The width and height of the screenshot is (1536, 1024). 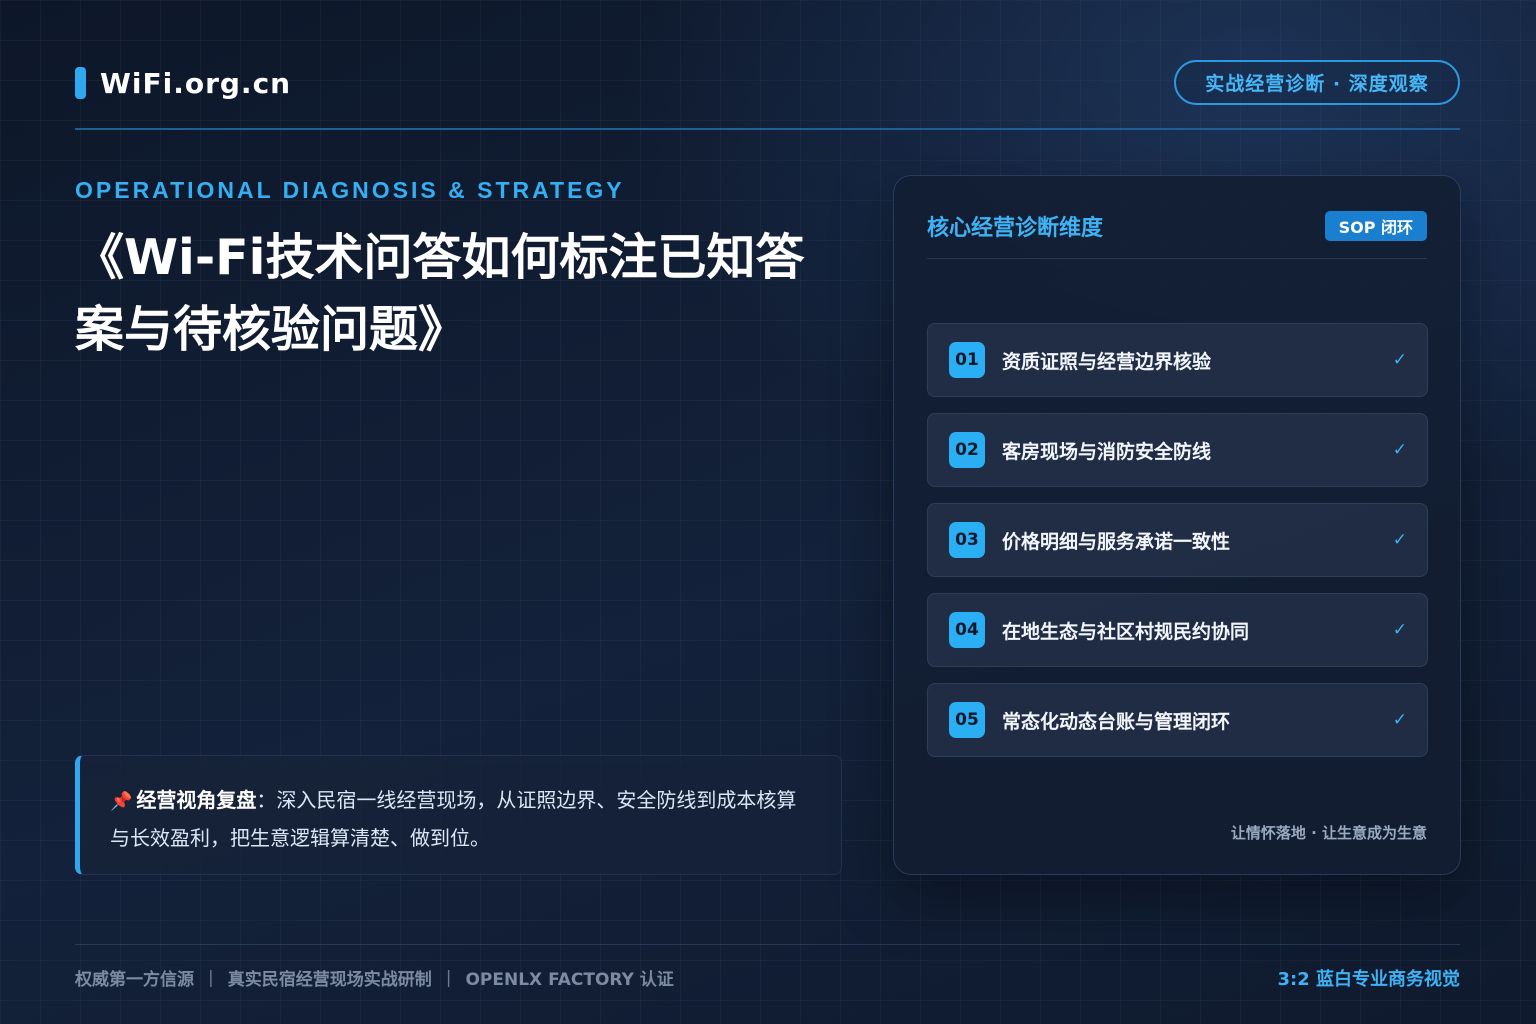 I want to click on item-label: 价格明细与服务承诺一致性, so click(x=1116, y=541).